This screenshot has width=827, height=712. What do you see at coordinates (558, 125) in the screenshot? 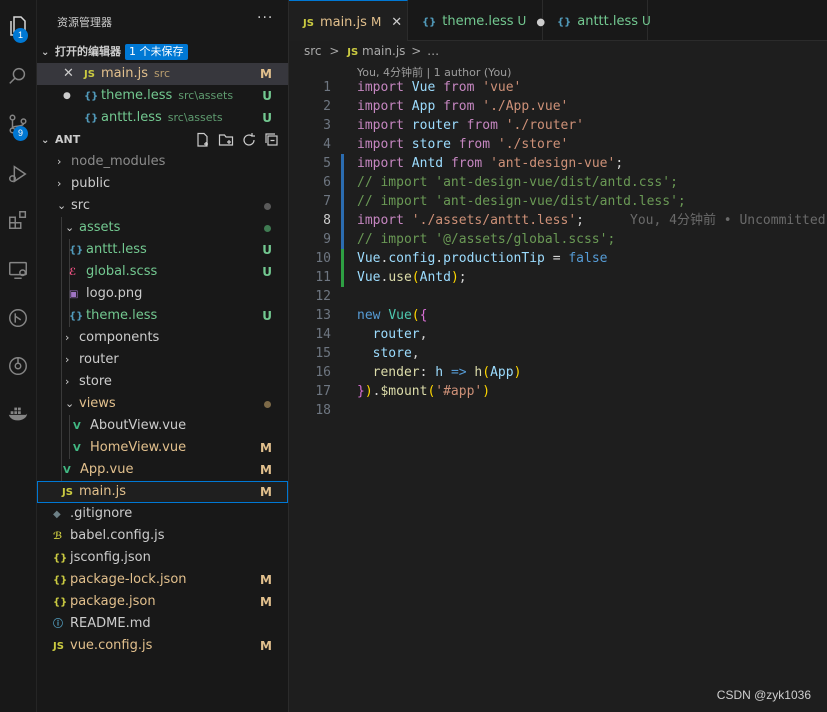
I see `code-line: 3 import router from './router'` at bounding box center [558, 125].